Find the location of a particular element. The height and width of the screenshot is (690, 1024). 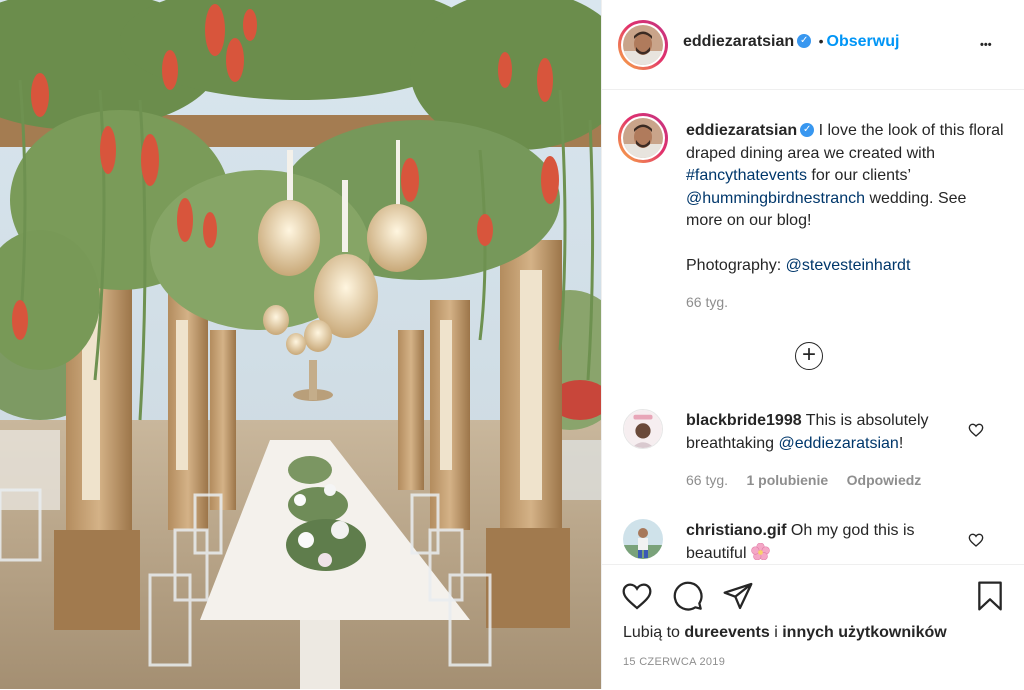

load-more-comments-button: + is located at coordinates (809, 356).